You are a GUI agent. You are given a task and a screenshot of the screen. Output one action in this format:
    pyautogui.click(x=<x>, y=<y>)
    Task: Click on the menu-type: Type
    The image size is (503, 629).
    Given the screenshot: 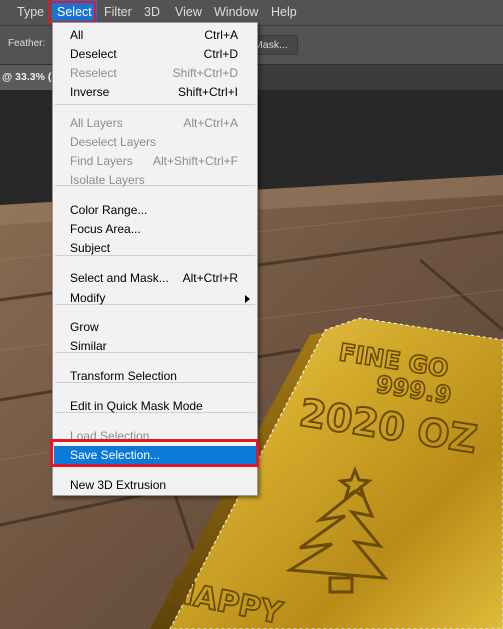 What is the action you would take?
    pyautogui.click(x=30, y=12)
    